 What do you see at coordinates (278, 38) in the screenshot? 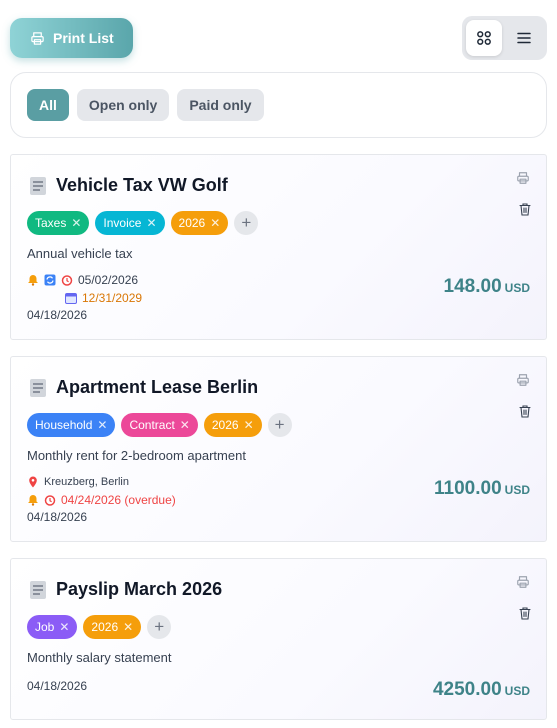
I see `toolbar: Print List` at bounding box center [278, 38].